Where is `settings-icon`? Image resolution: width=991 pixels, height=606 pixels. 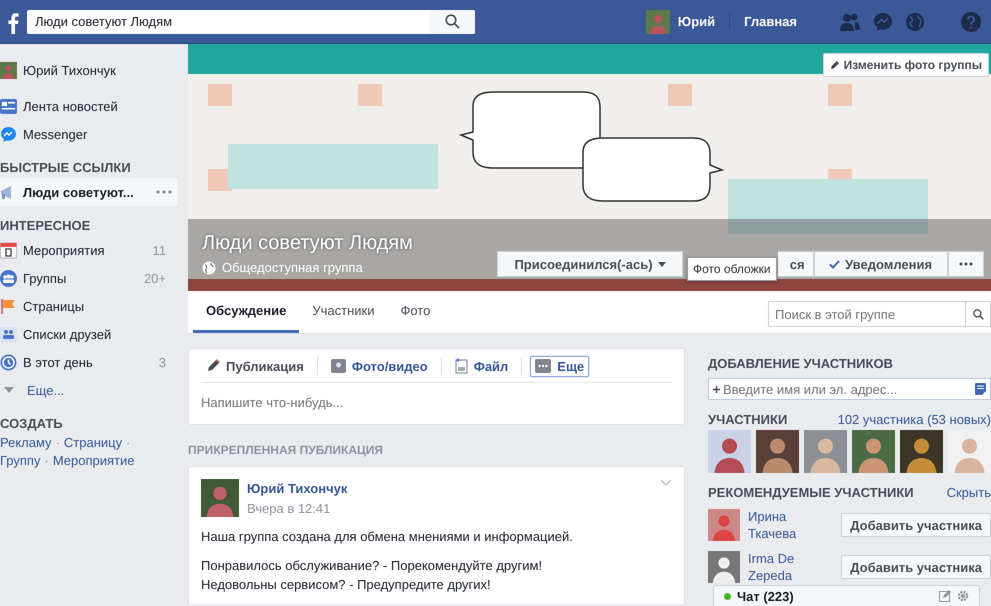
settings-icon is located at coordinates (963, 596).